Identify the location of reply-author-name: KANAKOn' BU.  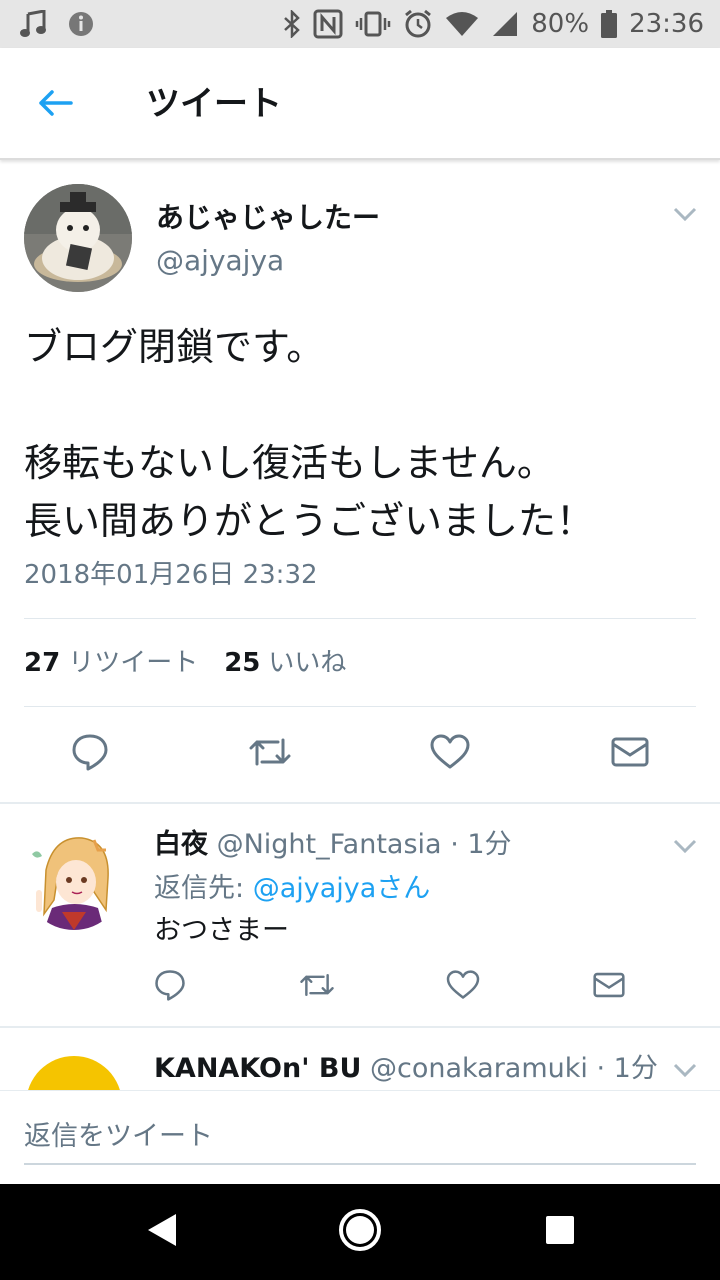
(257, 1068).